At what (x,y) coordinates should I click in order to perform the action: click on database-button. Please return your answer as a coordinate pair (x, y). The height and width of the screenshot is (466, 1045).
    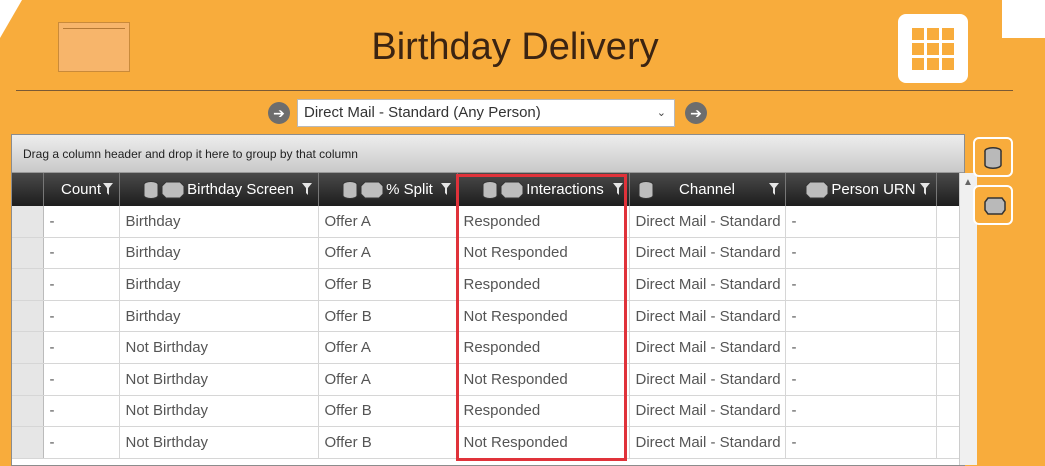
    Looking at the image, I should click on (993, 157).